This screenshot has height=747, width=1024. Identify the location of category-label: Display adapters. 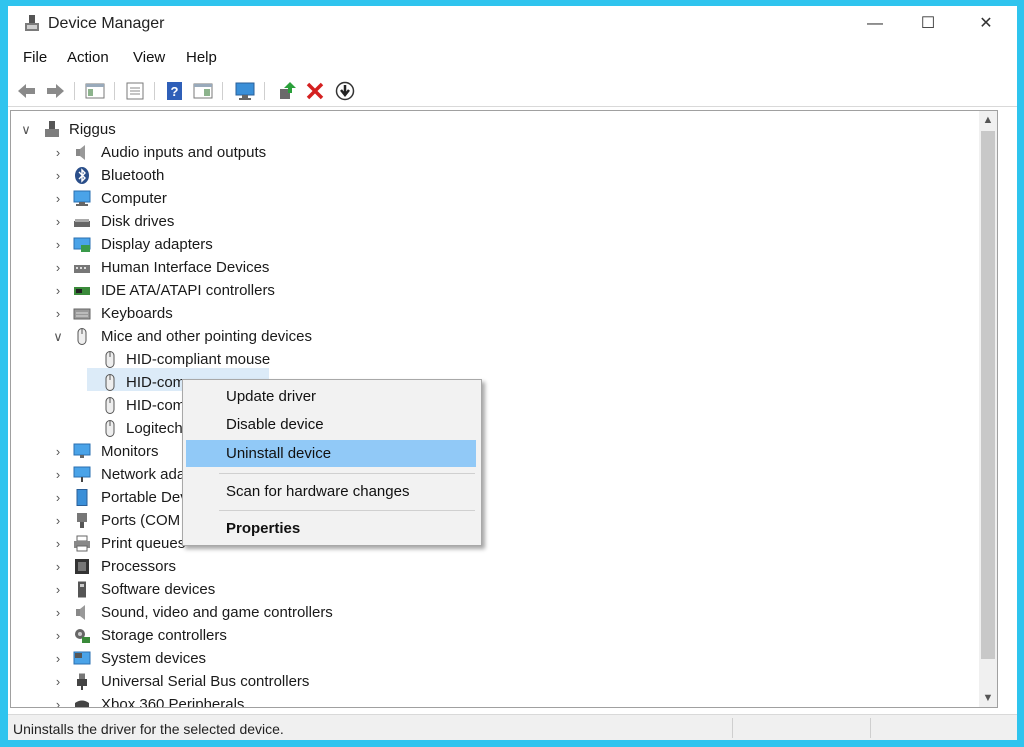
(157, 244).